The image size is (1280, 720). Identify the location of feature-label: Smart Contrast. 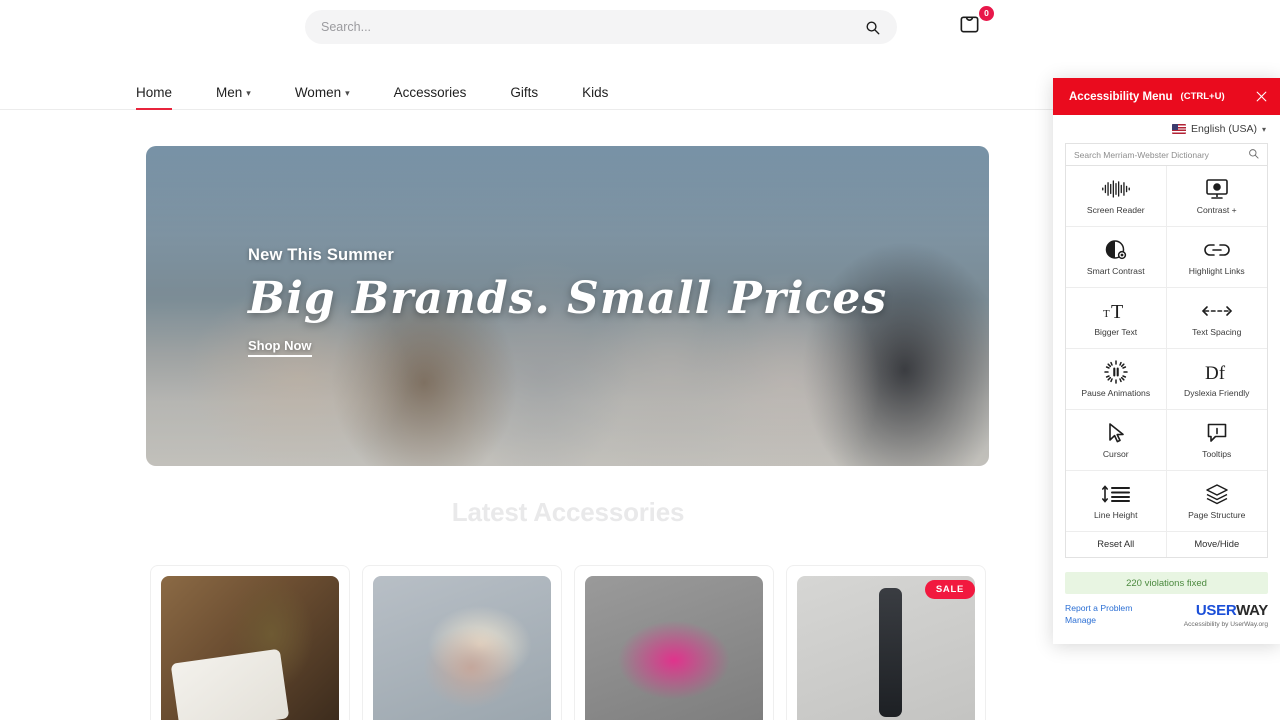
(1115, 270).